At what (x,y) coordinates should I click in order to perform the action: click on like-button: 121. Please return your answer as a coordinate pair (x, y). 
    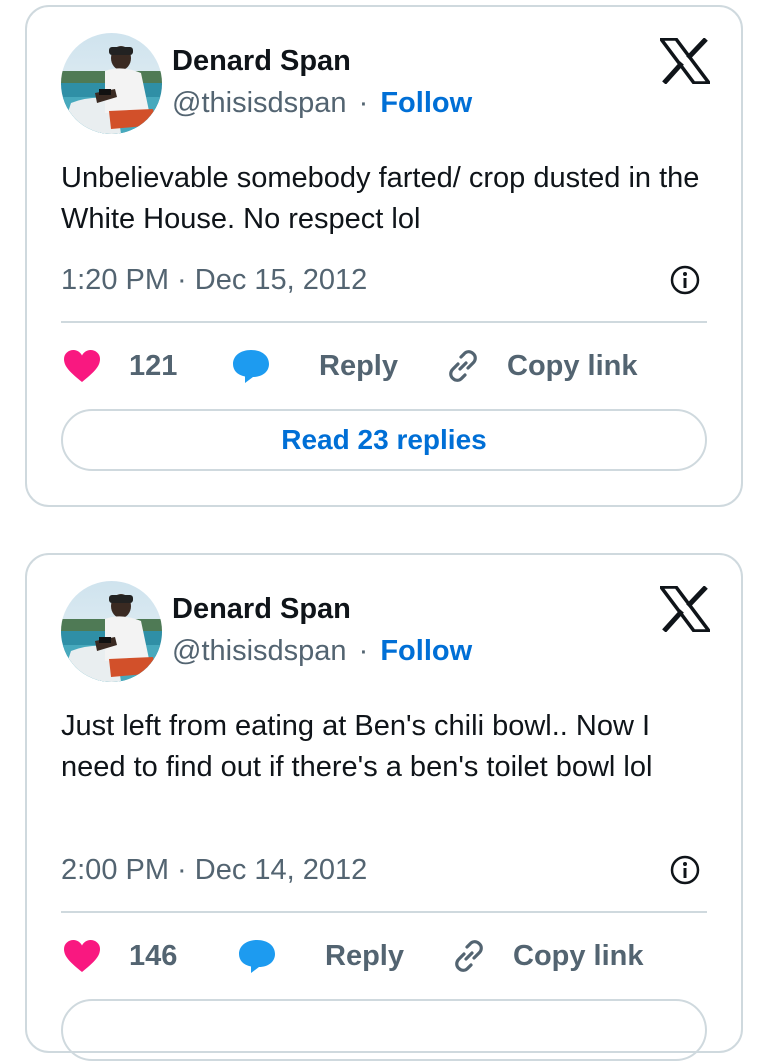
    Looking at the image, I should click on (120, 366).